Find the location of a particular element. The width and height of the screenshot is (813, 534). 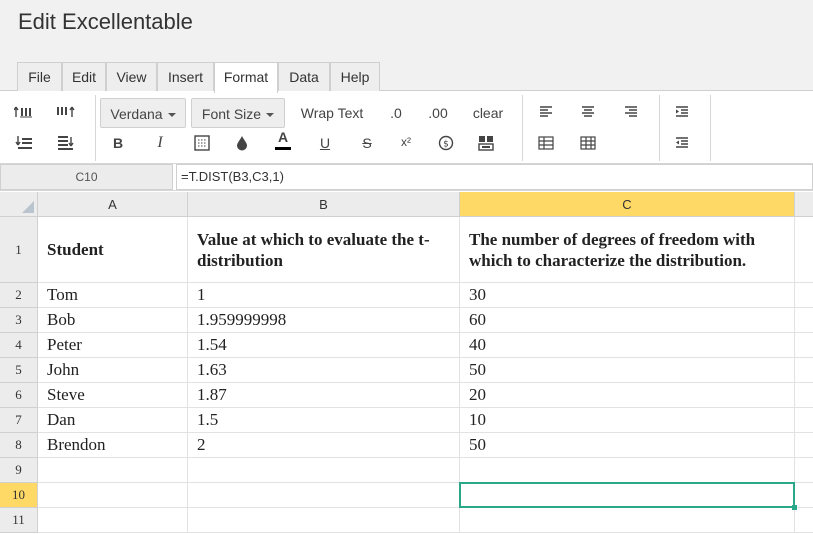

all-borders-button is located at coordinates (588, 143).